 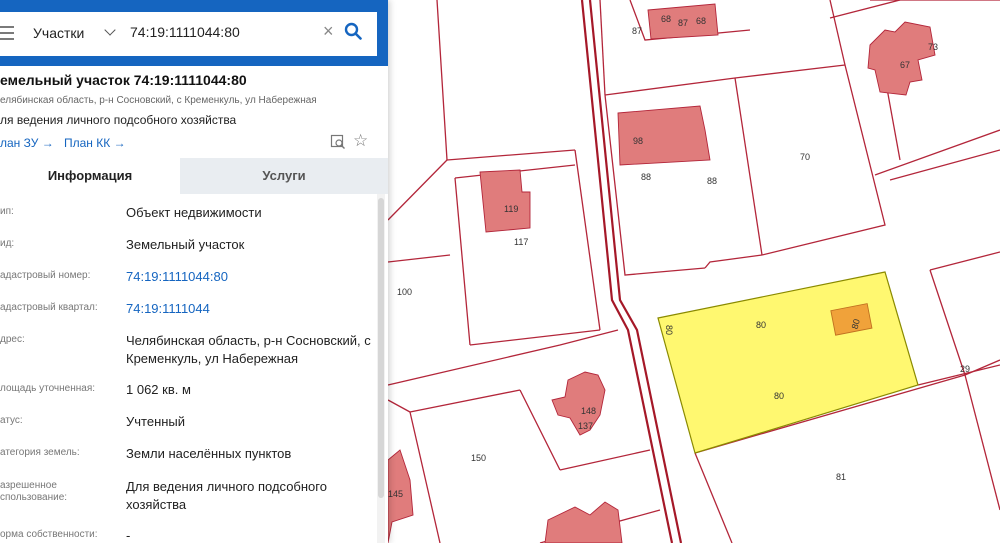 What do you see at coordinates (34, 497) in the screenshot?
I see `info-label: спользование:` at bounding box center [34, 497].